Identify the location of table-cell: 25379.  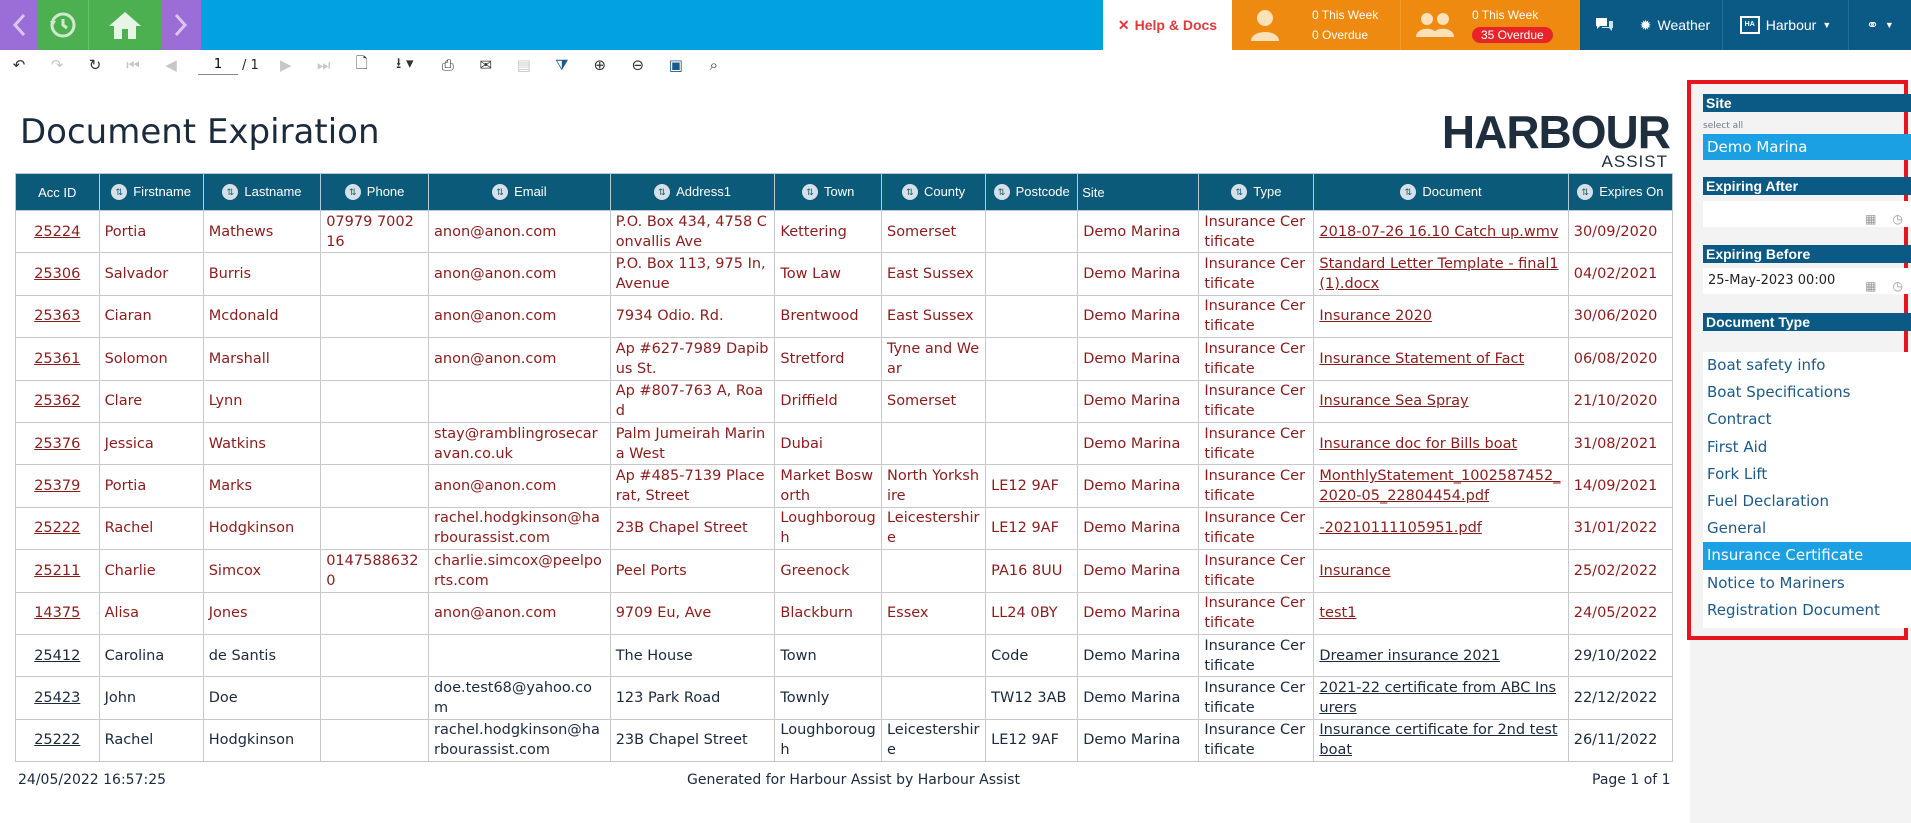
(57, 486).